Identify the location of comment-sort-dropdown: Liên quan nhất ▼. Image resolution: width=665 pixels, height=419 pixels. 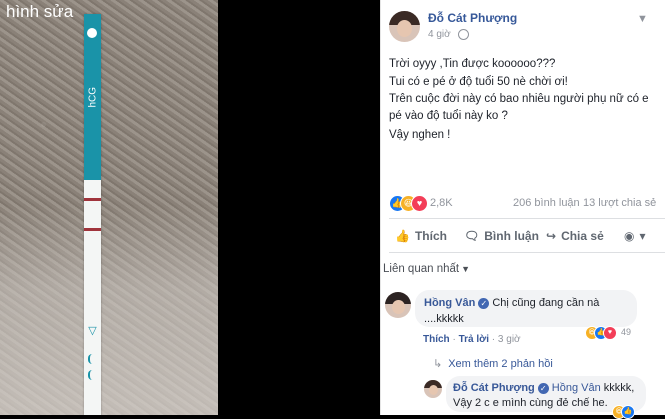
(426, 269).